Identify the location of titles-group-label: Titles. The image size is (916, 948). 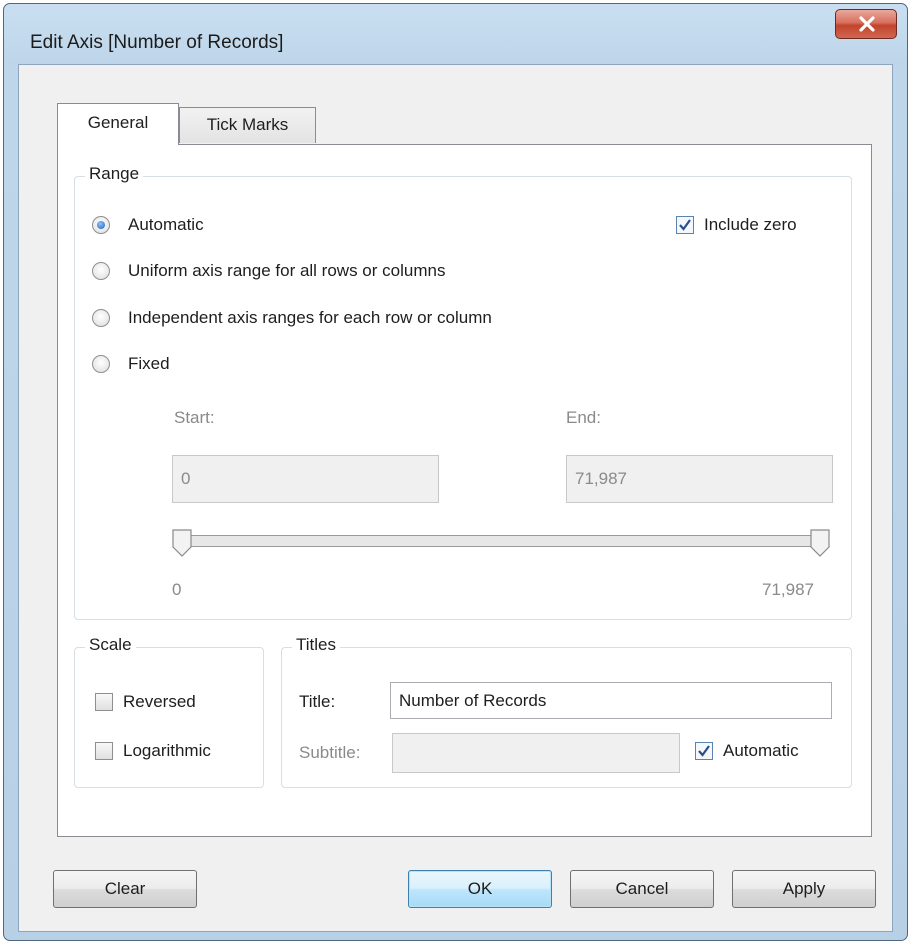
(316, 645).